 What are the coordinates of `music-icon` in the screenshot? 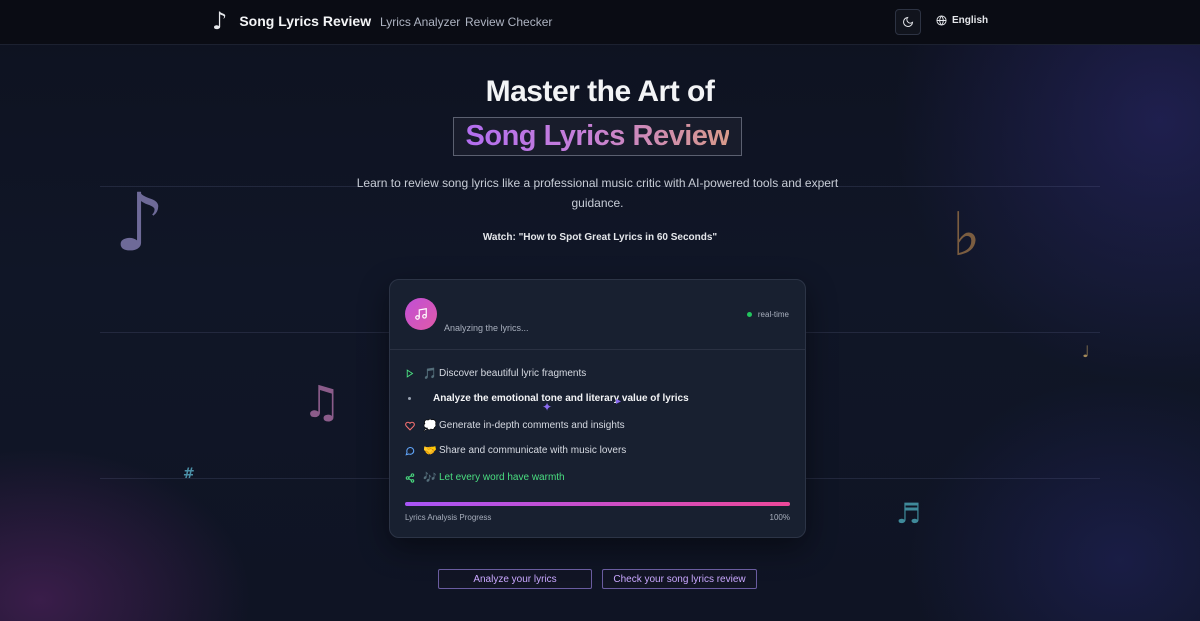 It's located at (421, 314).